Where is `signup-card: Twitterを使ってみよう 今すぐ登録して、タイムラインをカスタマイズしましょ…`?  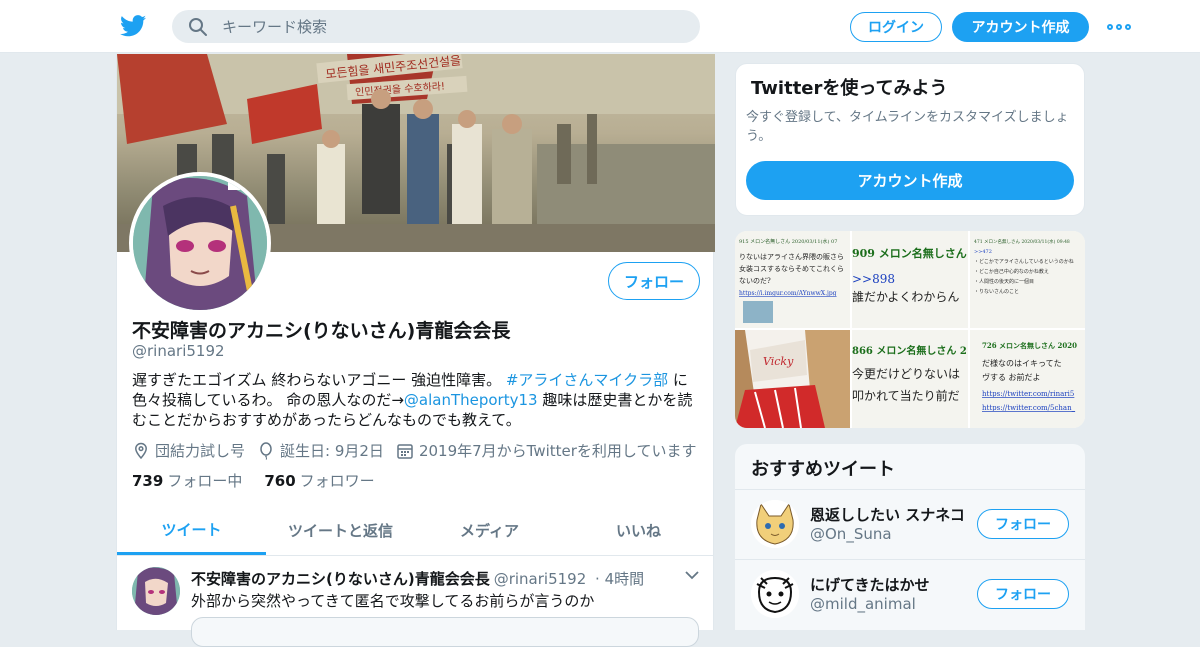
signup-card: Twitterを使ってみよう 今すぐ登録して、タイムラインをカスタマイズしましょ… is located at coordinates (910, 139).